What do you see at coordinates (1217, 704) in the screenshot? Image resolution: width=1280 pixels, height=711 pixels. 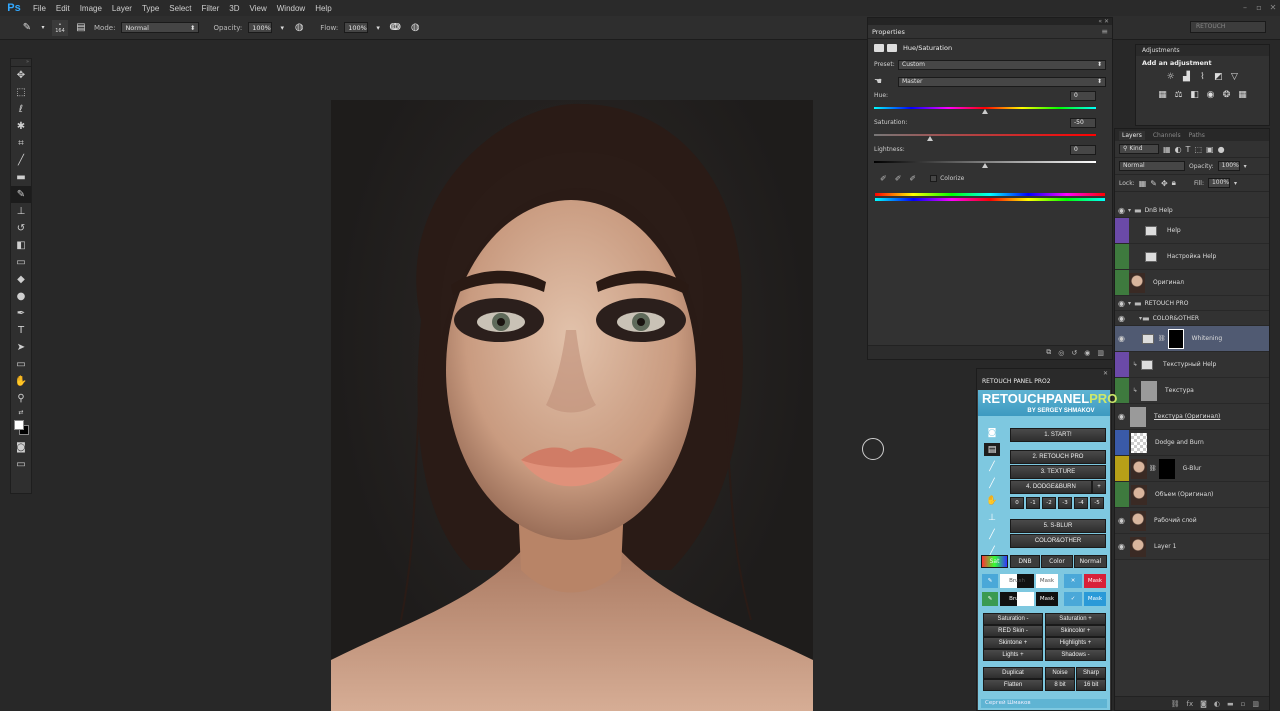 I see `new-adjustment-icon: ◐` at bounding box center [1217, 704].